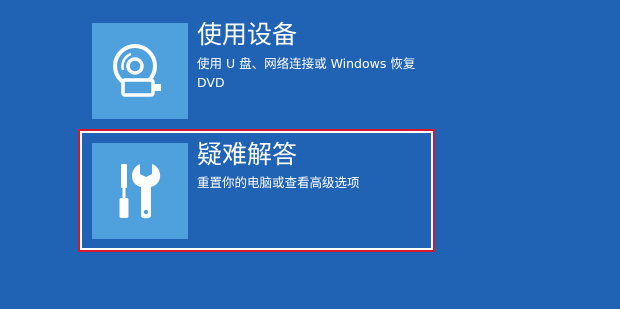 Image resolution: width=620 pixels, height=309 pixels. I want to click on option-title: 疑难解答, so click(247, 154).